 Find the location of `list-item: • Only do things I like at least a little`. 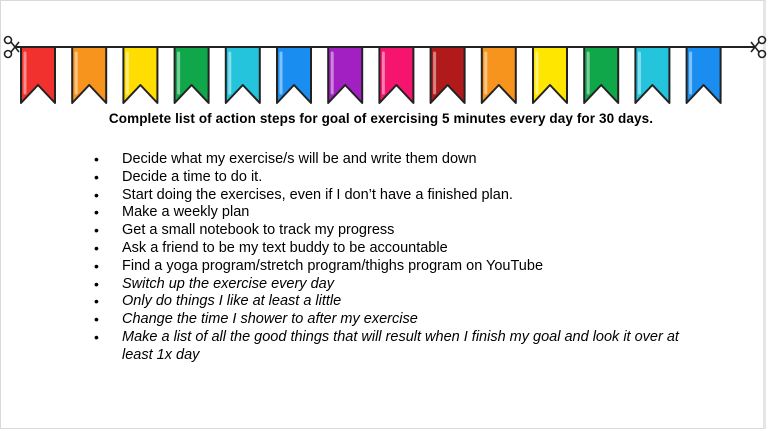

list-item: • Only do things I like at least a little is located at coordinates (391, 302).